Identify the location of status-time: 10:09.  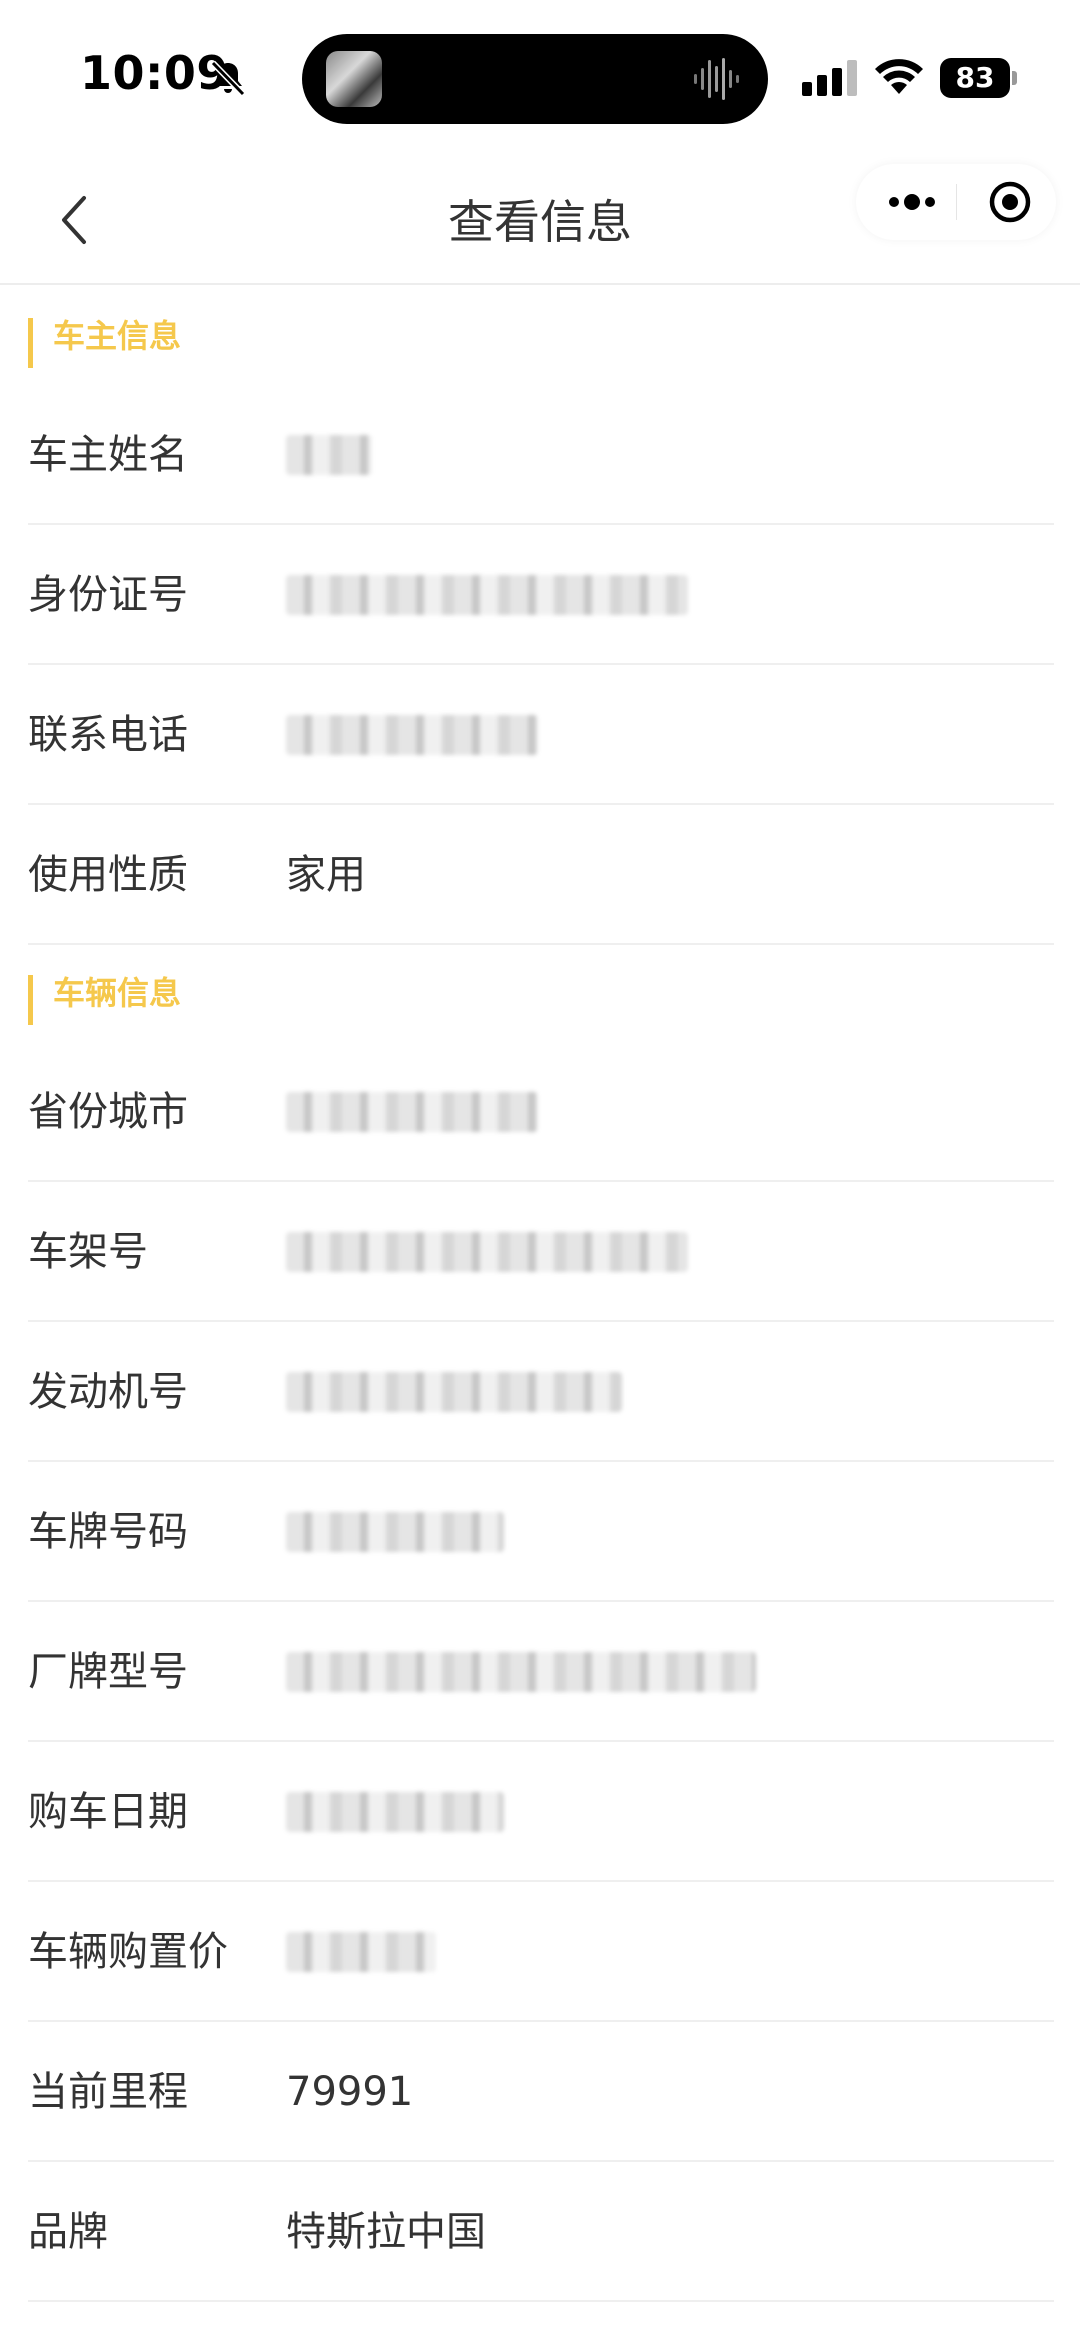
(154, 73).